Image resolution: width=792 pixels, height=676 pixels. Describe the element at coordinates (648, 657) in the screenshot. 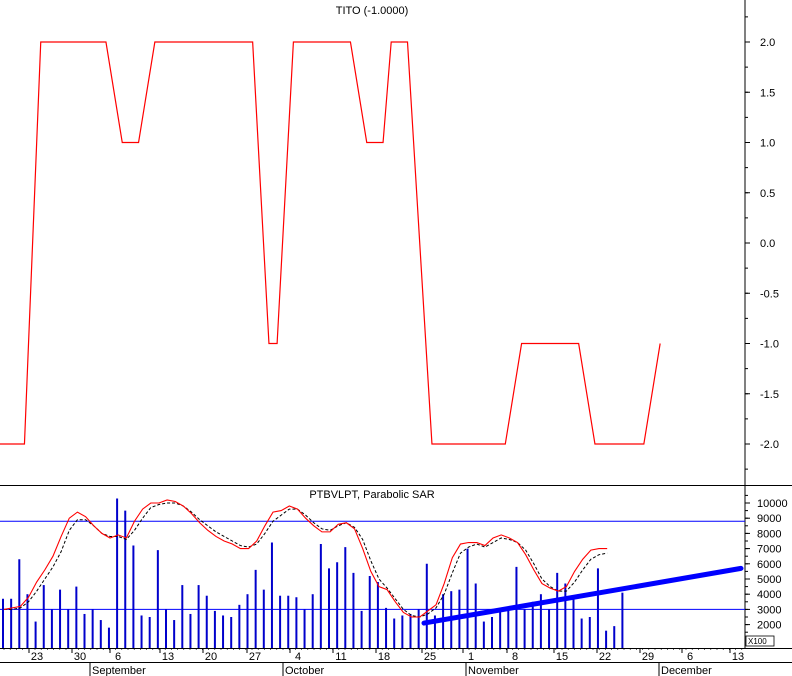

I see `date-tick-label: 29` at that location.